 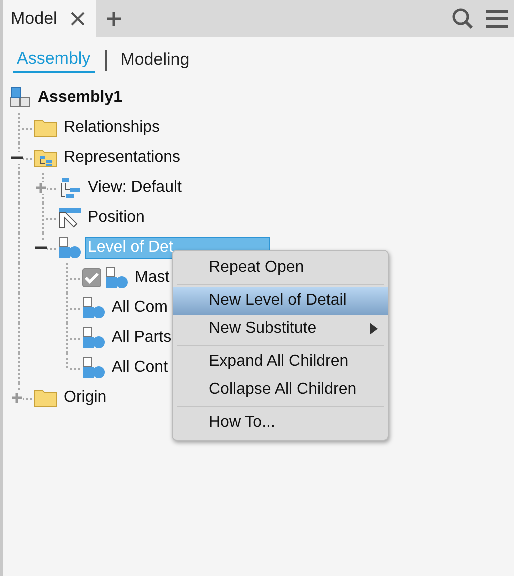 What do you see at coordinates (374, 329) in the screenshot?
I see `submenu-arrow-icon` at bounding box center [374, 329].